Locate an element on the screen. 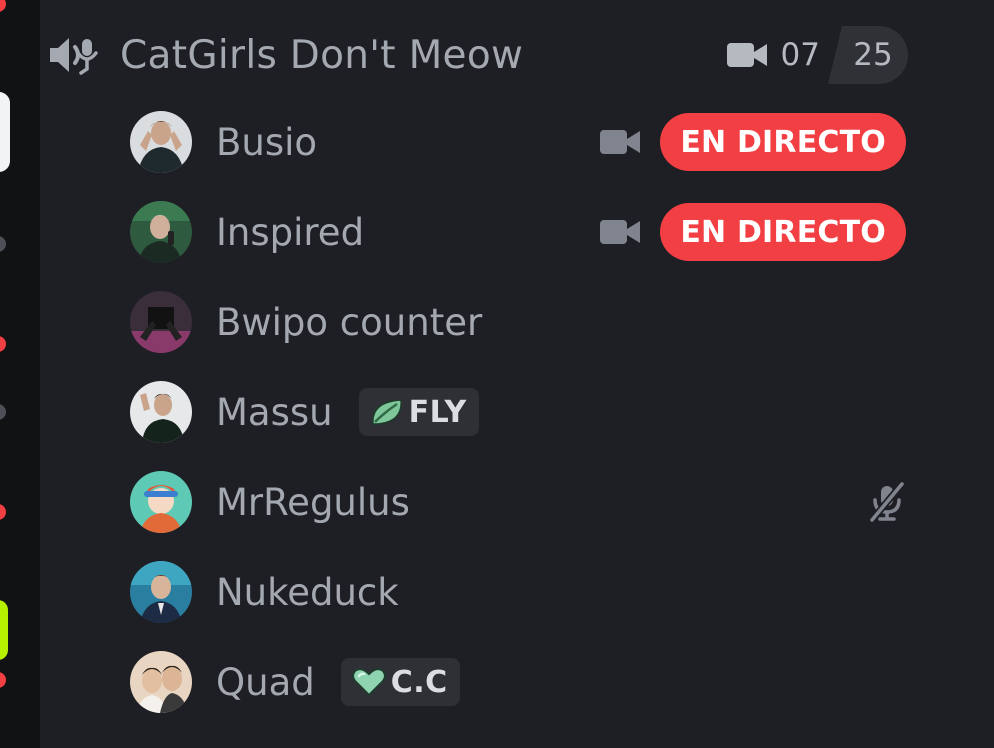 This screenshot has height=748, width=994. member-name: Nukeduck is located at coordinates (307, 592).